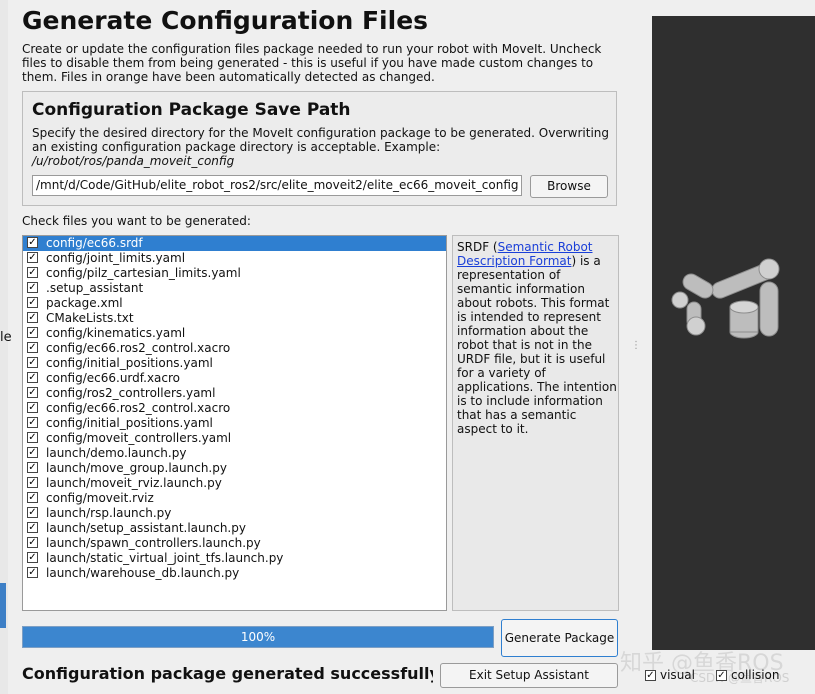  I want to click on file-list-item: ✓ launch/warehouse_db.launch.py, so click(234, 573).